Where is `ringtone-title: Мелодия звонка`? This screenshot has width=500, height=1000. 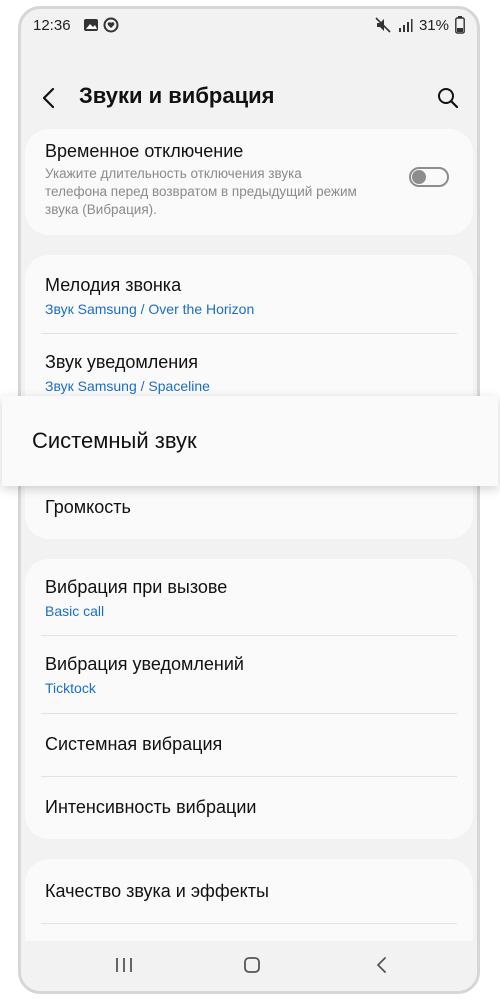
ringtone-title: Мелодия звонка is located at coordinates (113, 285).